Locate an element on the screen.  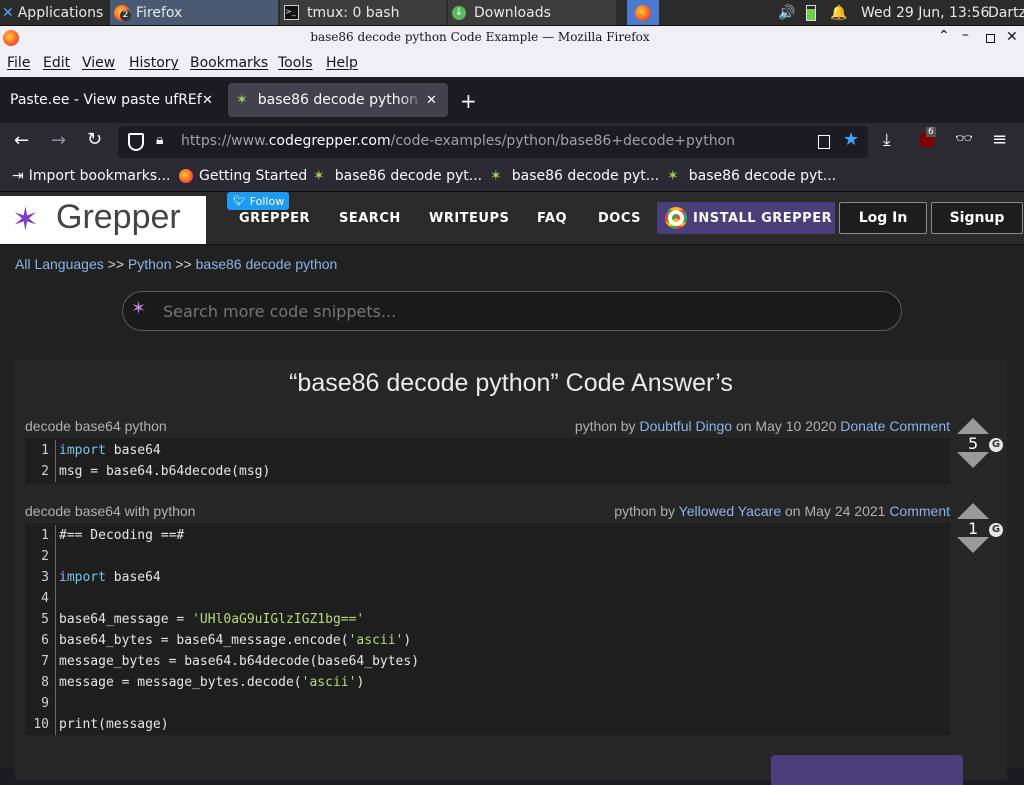
line-number: 7 is located at coordinates (45, 661).